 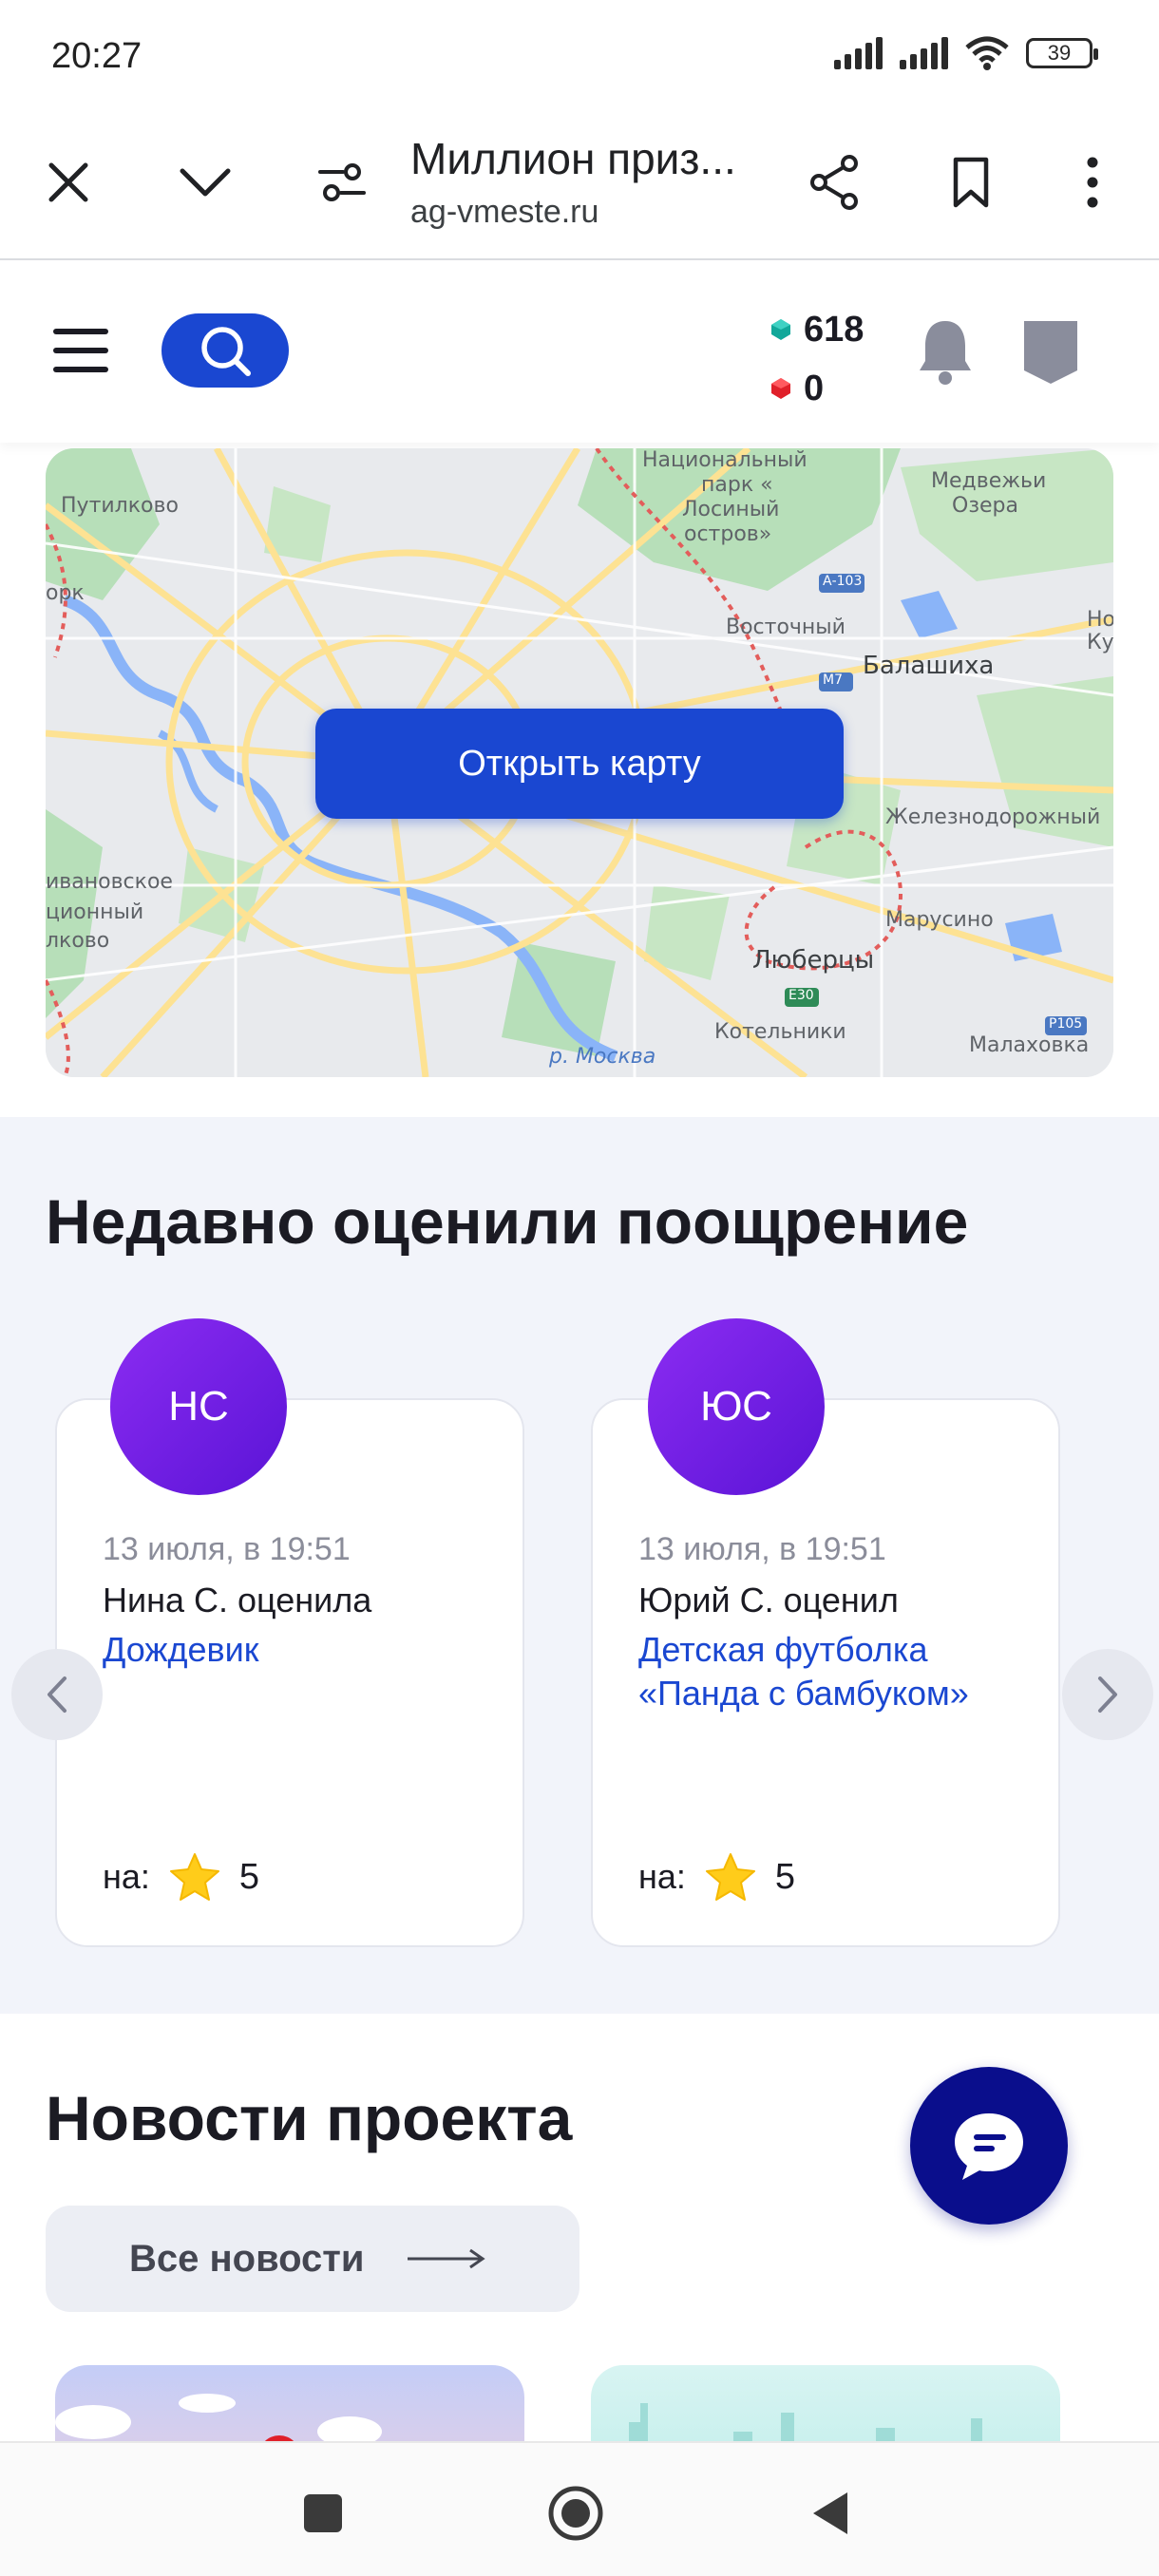 I want to click on system-nav-bar, so click(x=579, y=2508).